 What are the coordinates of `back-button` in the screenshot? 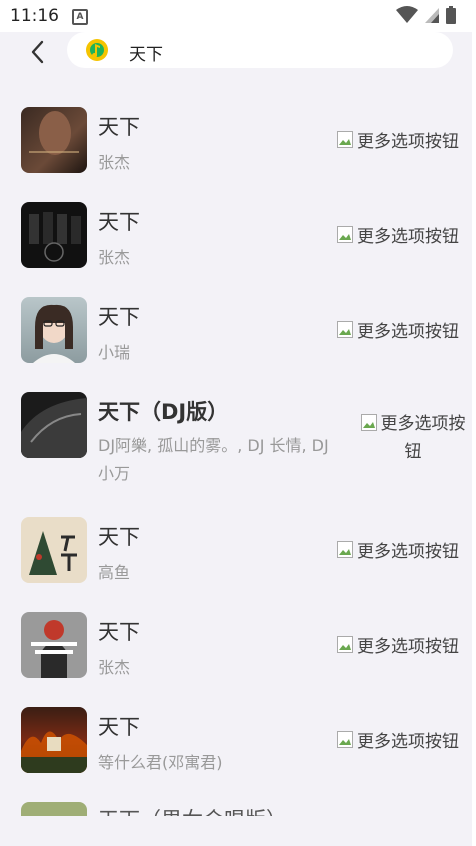 It's located at (39, 52).